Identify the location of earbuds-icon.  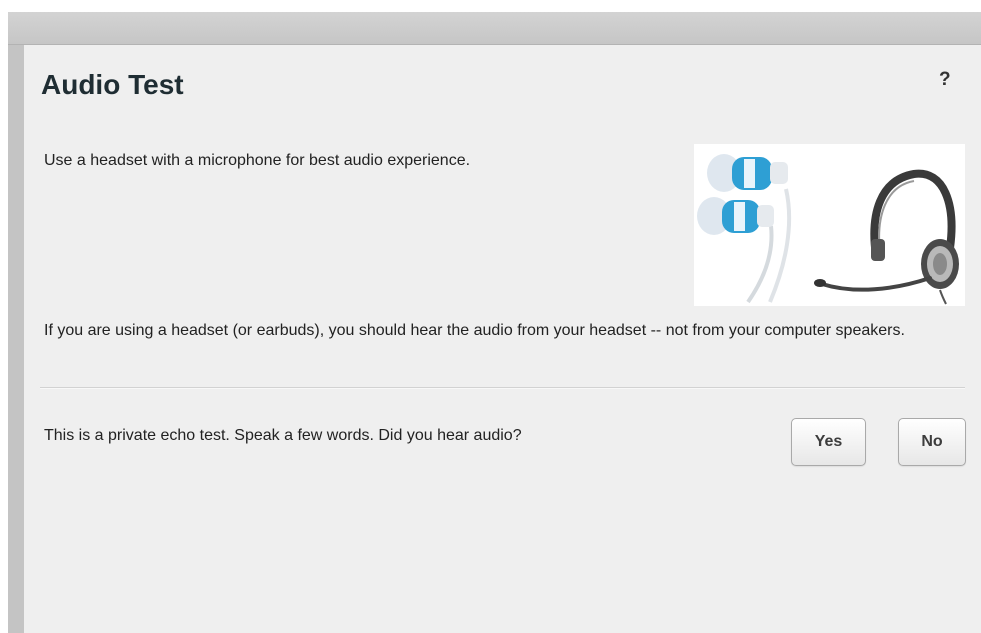
(744, 229).